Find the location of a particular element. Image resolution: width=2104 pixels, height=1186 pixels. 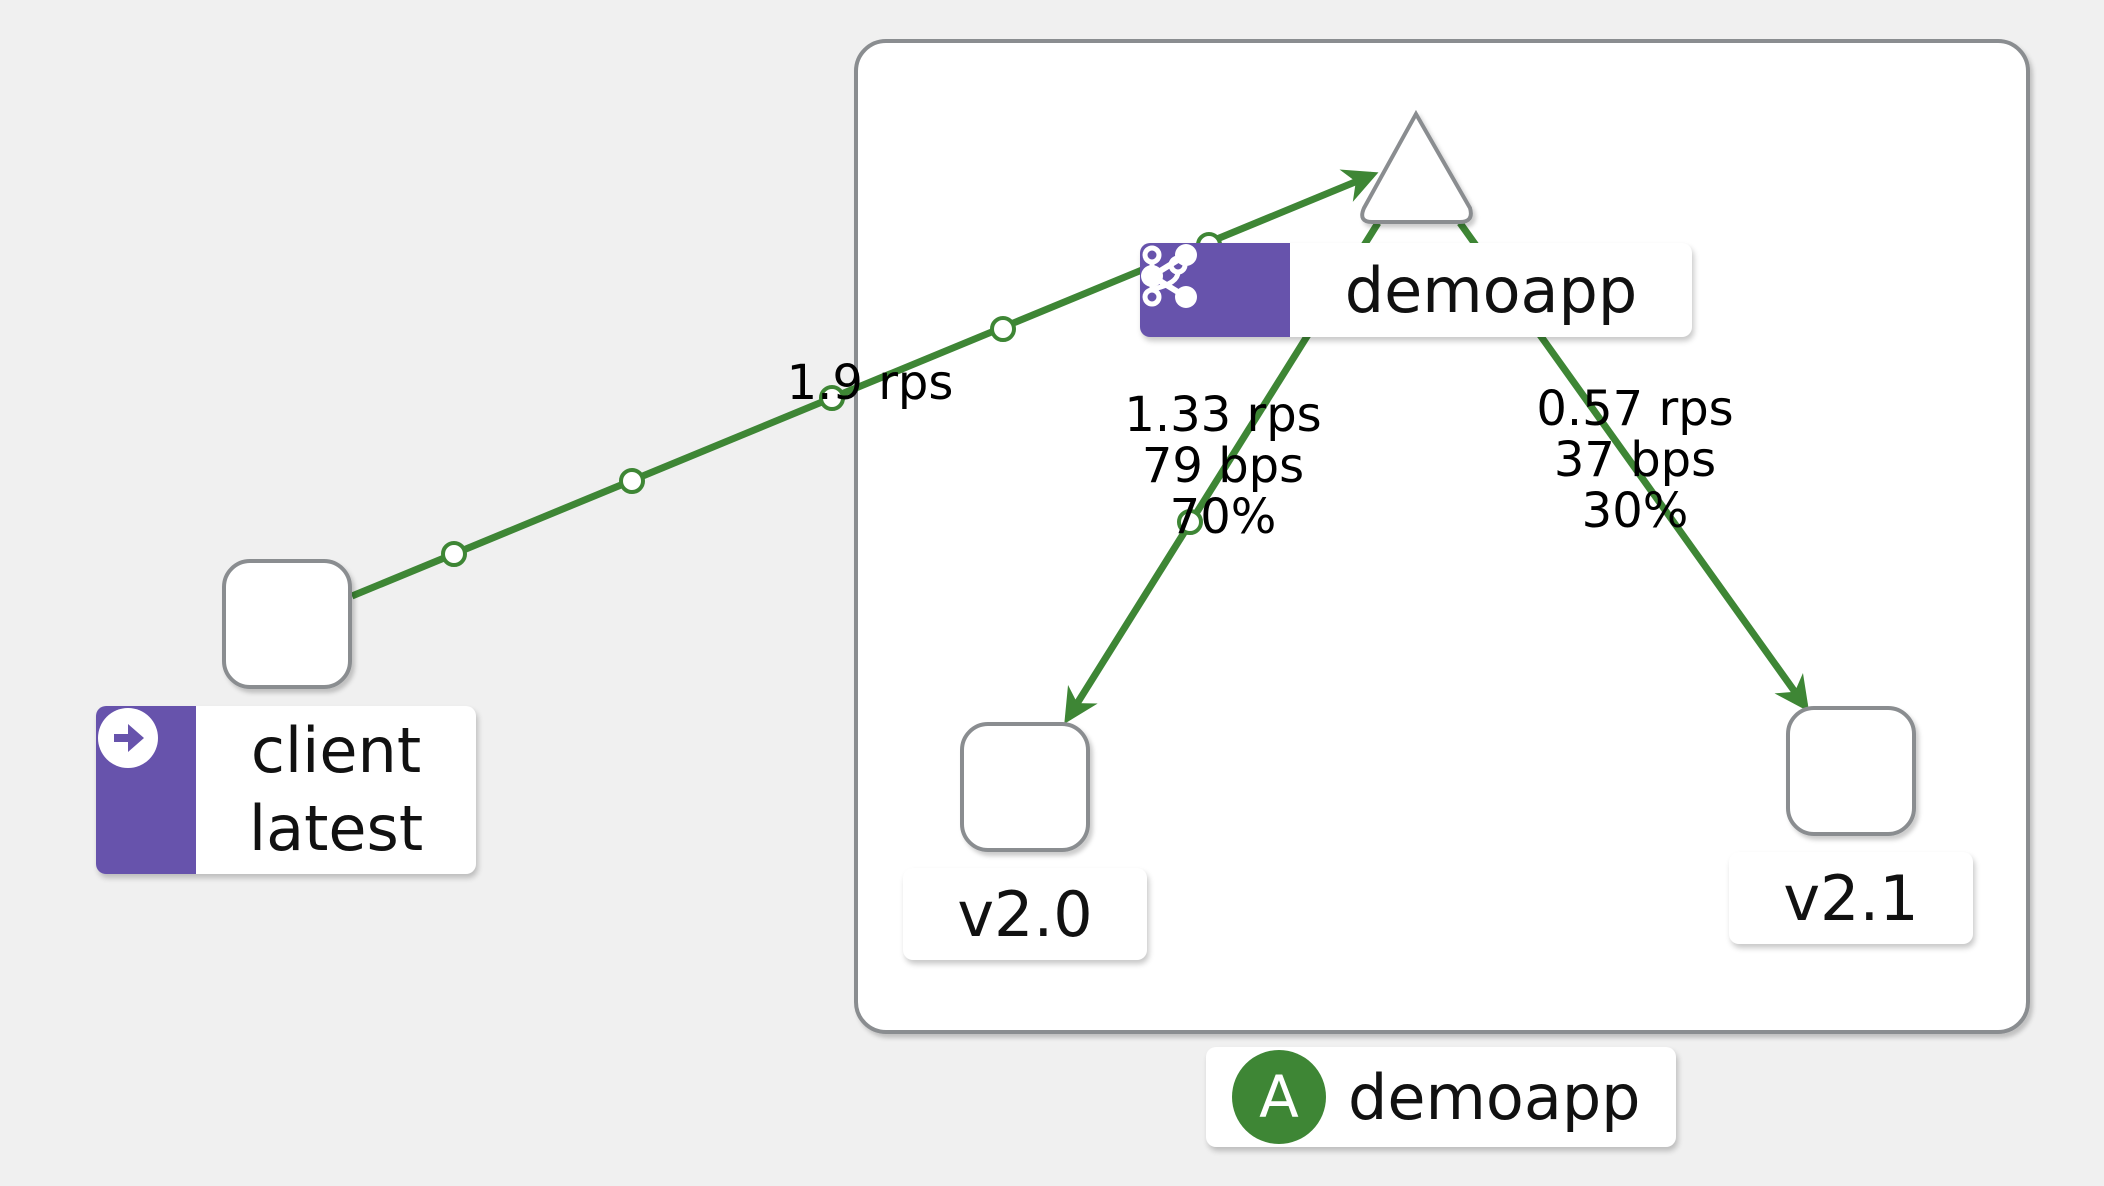

edge-throughput: 79 bps is located at coordinates (1223, 466).